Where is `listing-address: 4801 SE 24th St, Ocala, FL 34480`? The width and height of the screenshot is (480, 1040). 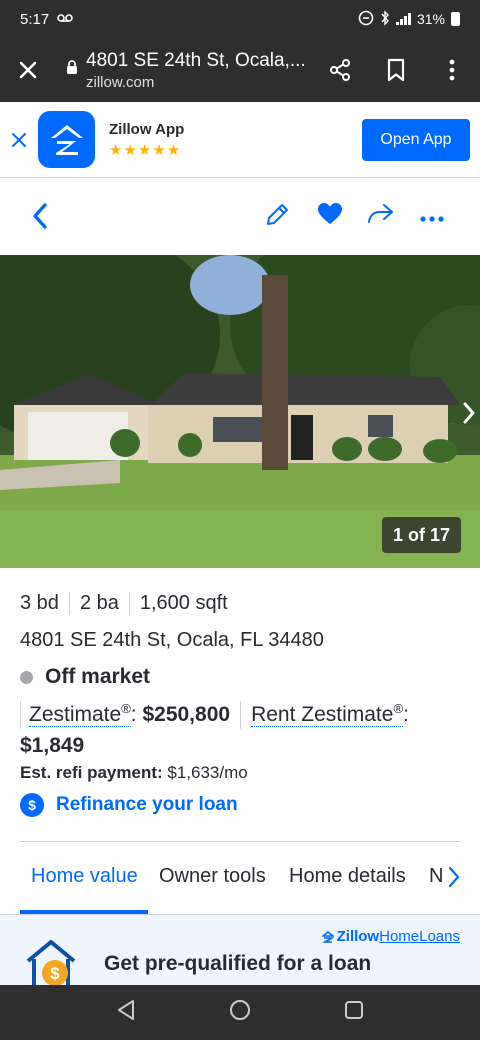
listing-address: 4801 SE 24th St, Ocala, FL 34480 is located at coordinates (172, 640).